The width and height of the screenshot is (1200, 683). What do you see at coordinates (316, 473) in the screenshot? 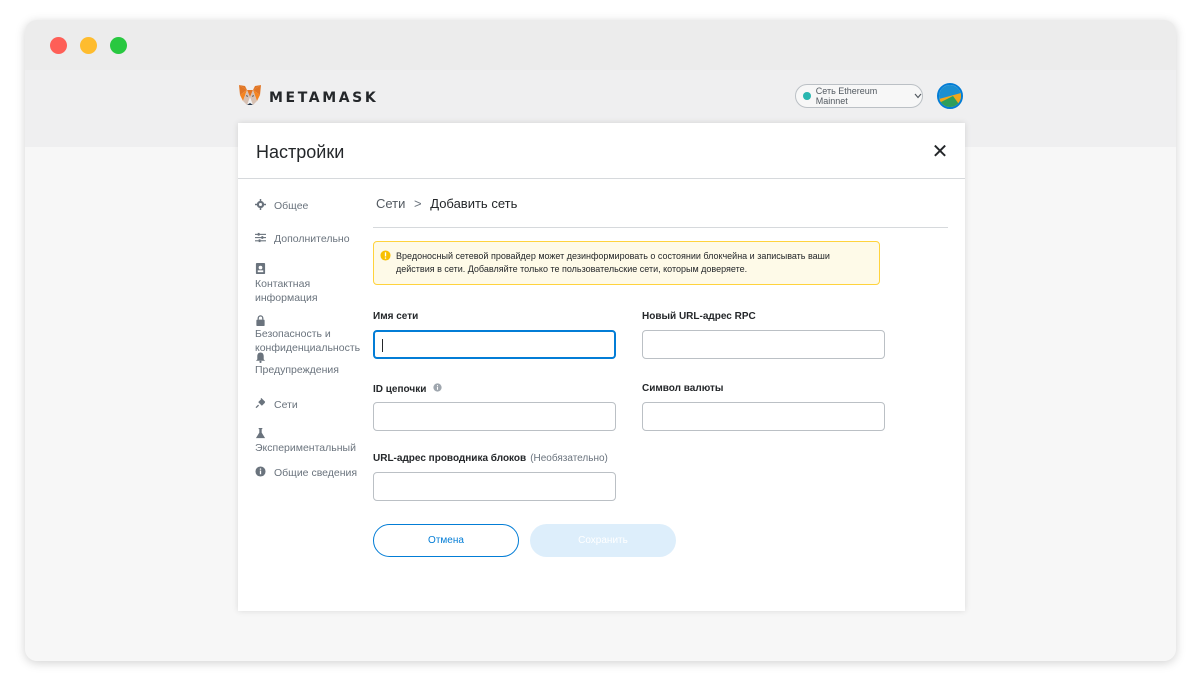
I see `sidebar-item-label: Общие сведения` at bounding box center [316, 473].